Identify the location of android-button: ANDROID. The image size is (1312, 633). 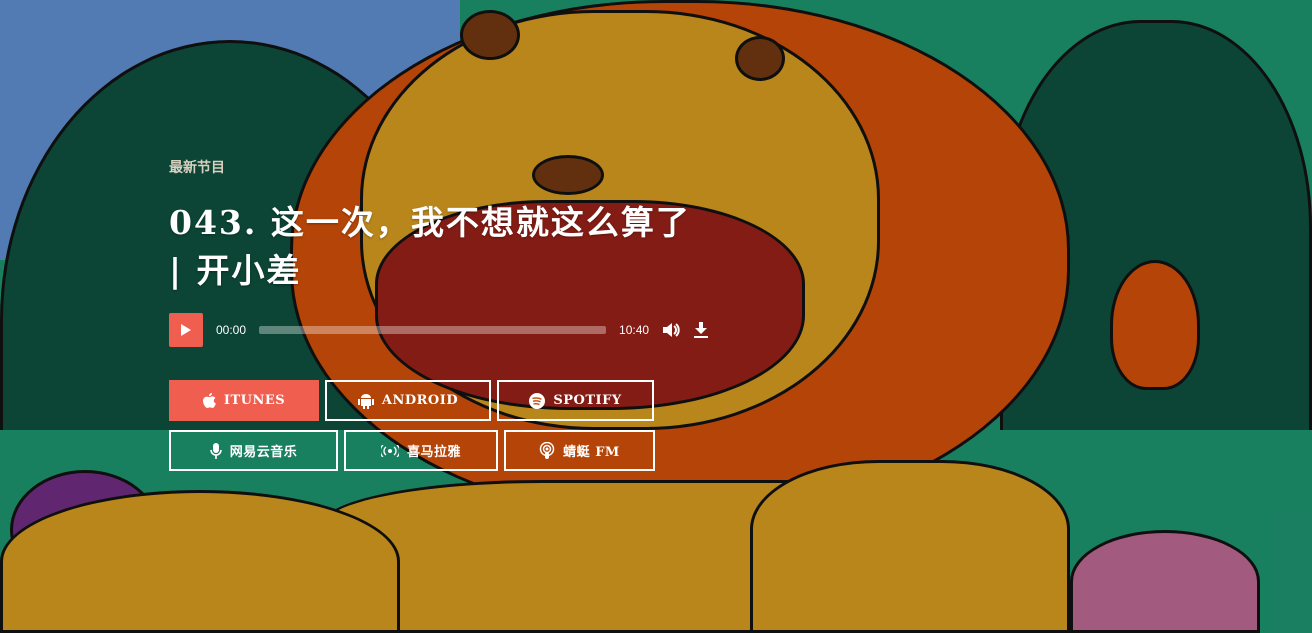
(408, 400).